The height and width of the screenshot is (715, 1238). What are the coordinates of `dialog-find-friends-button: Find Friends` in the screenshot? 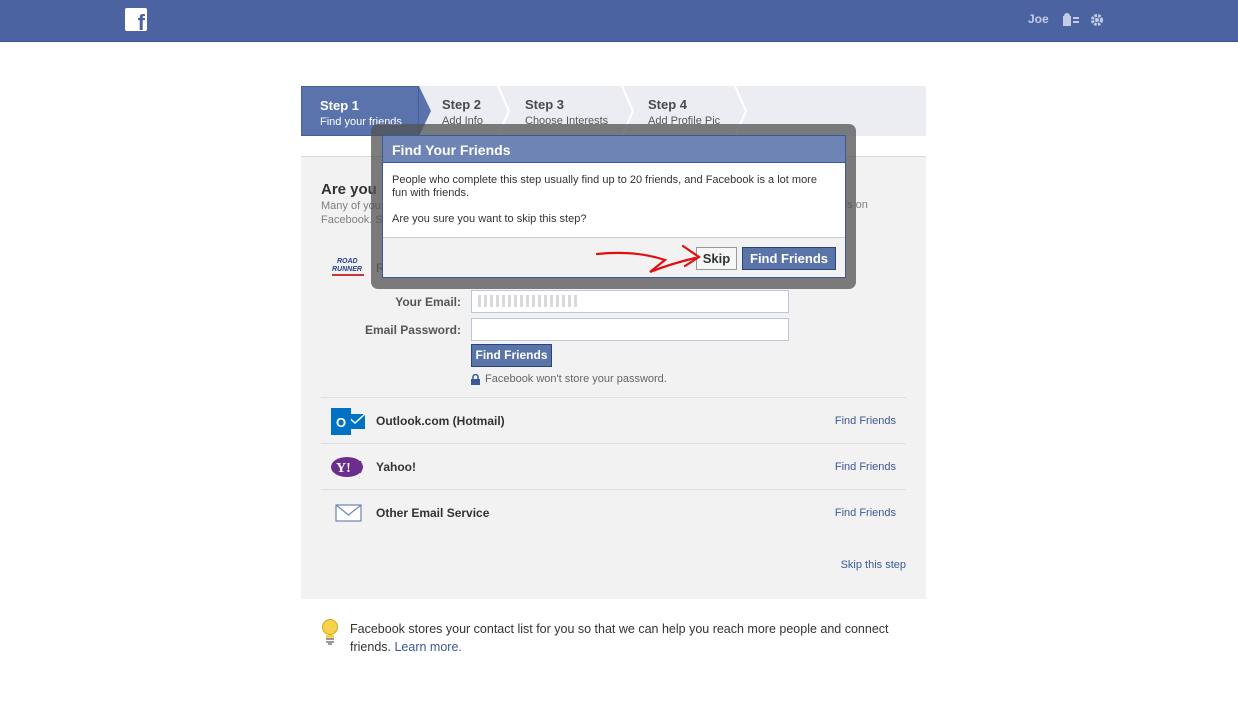 It's located at (789, 258).